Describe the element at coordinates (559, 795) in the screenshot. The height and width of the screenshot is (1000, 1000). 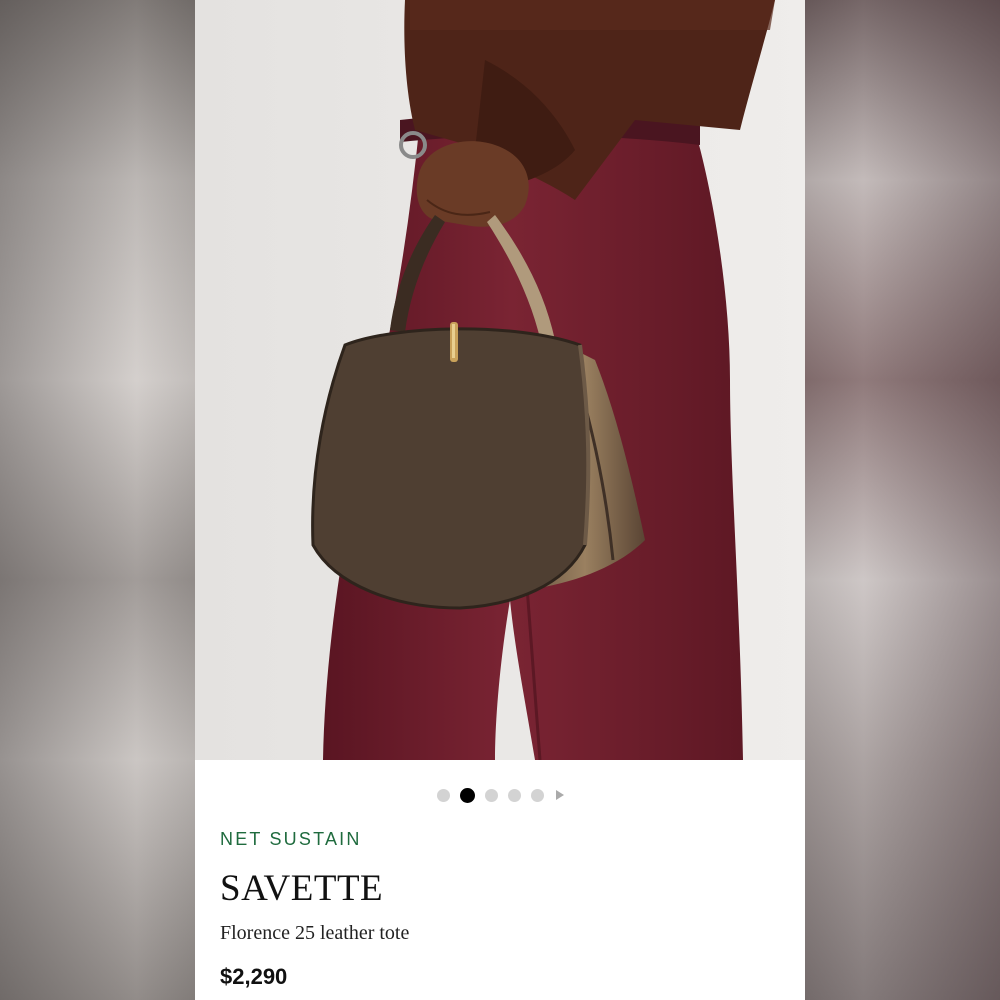
I see `next-arrow-icon` at that location.